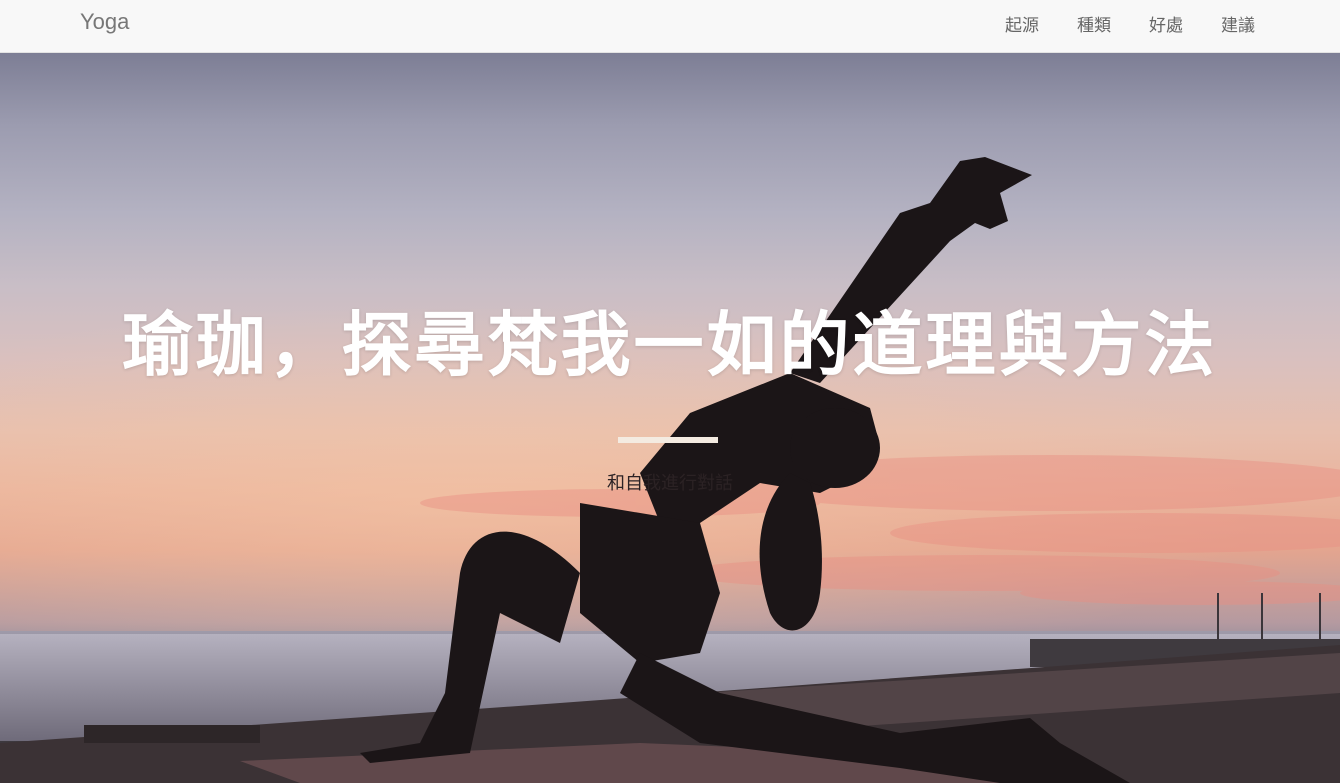 Image resolution: width=1340 pixels, height=783 pixels. What do you see at coordinates (1238, 23) in the screenshot?
I see `nav-link-advice: 建議` at bounding box center [1238, 23].